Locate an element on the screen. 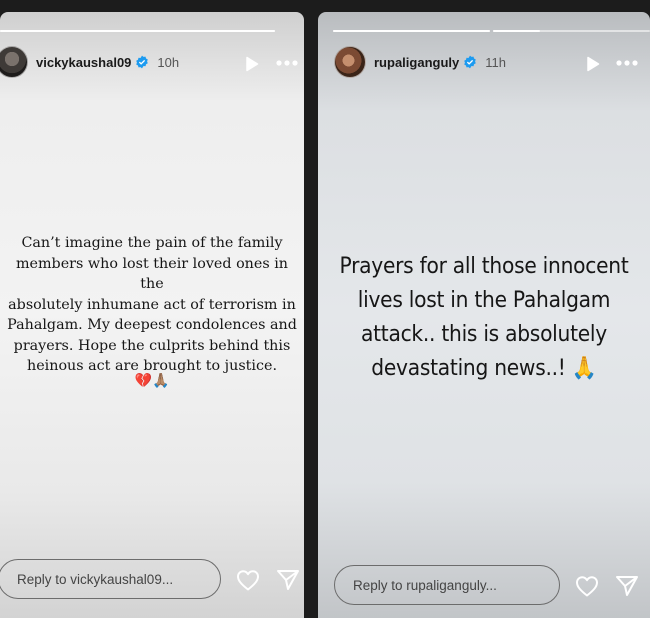 This screenshot has width=650, height=618. story-text-line: devastating news..! 🙏 is located at coordinates (484, 368).